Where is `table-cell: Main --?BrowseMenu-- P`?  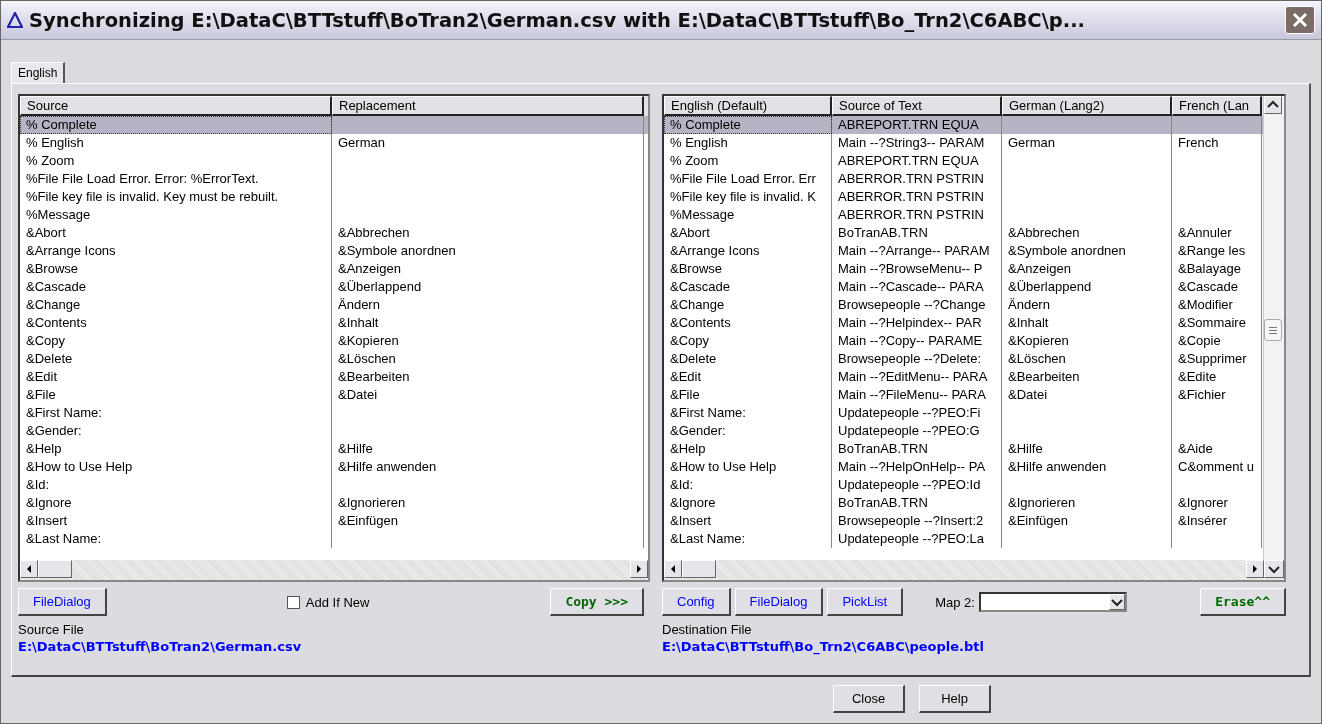
table-cell: Main --?BrowseMenu-- P is located at coordinates (910, 268).